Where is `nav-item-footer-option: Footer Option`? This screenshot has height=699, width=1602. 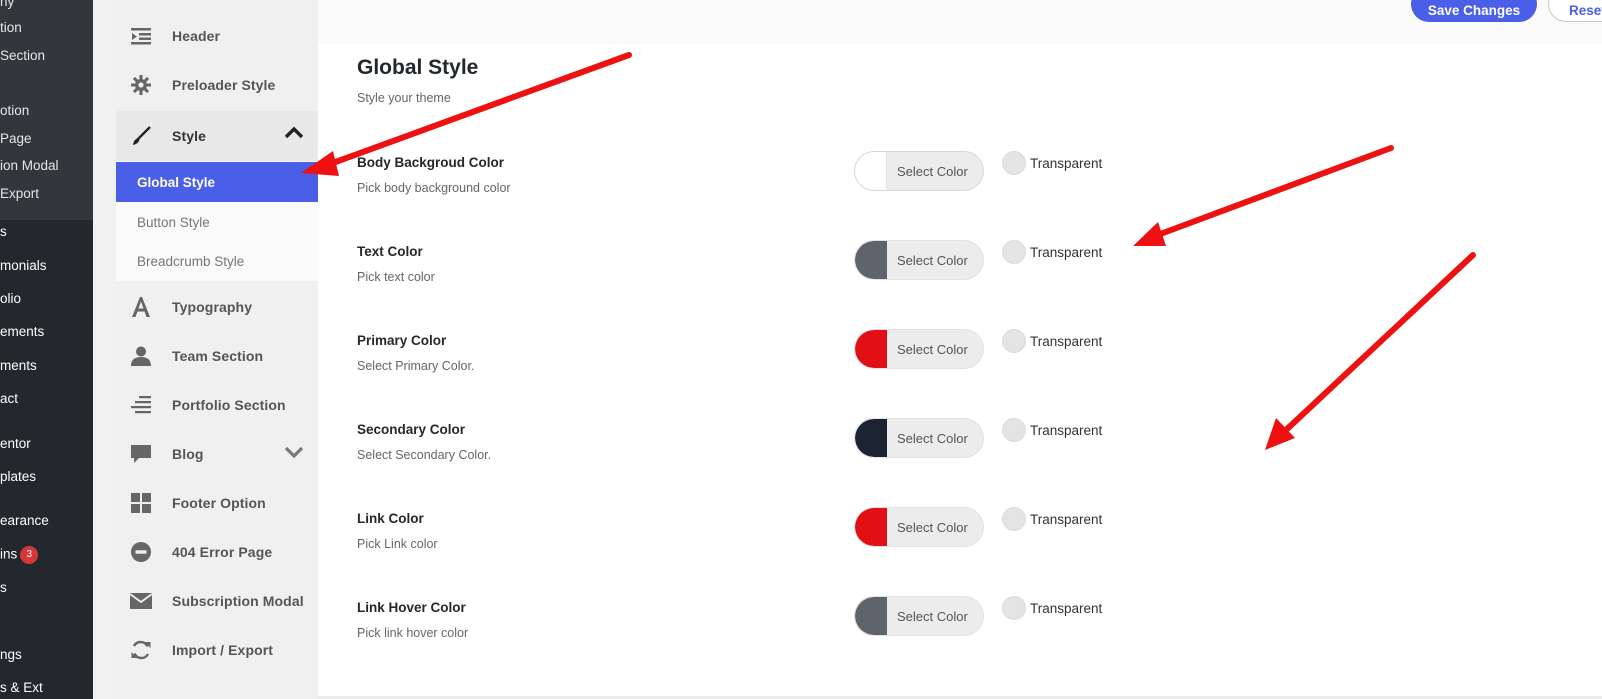
nav-item-footer-option: Footer Option is located at coordinates (217, 503).